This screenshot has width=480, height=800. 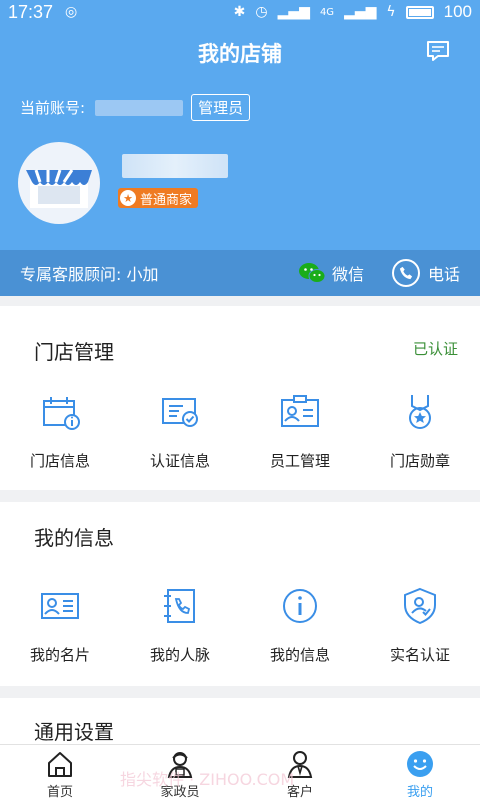 I want to click on store-info-item: 门店信息, so click(x=60, y=431).